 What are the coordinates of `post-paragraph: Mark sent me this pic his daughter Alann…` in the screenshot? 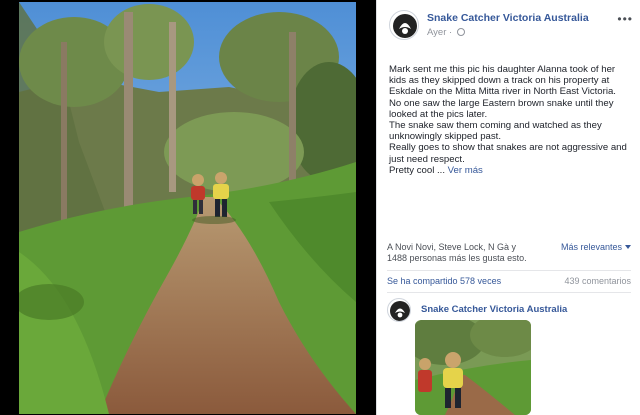 It's located at (502, 81).